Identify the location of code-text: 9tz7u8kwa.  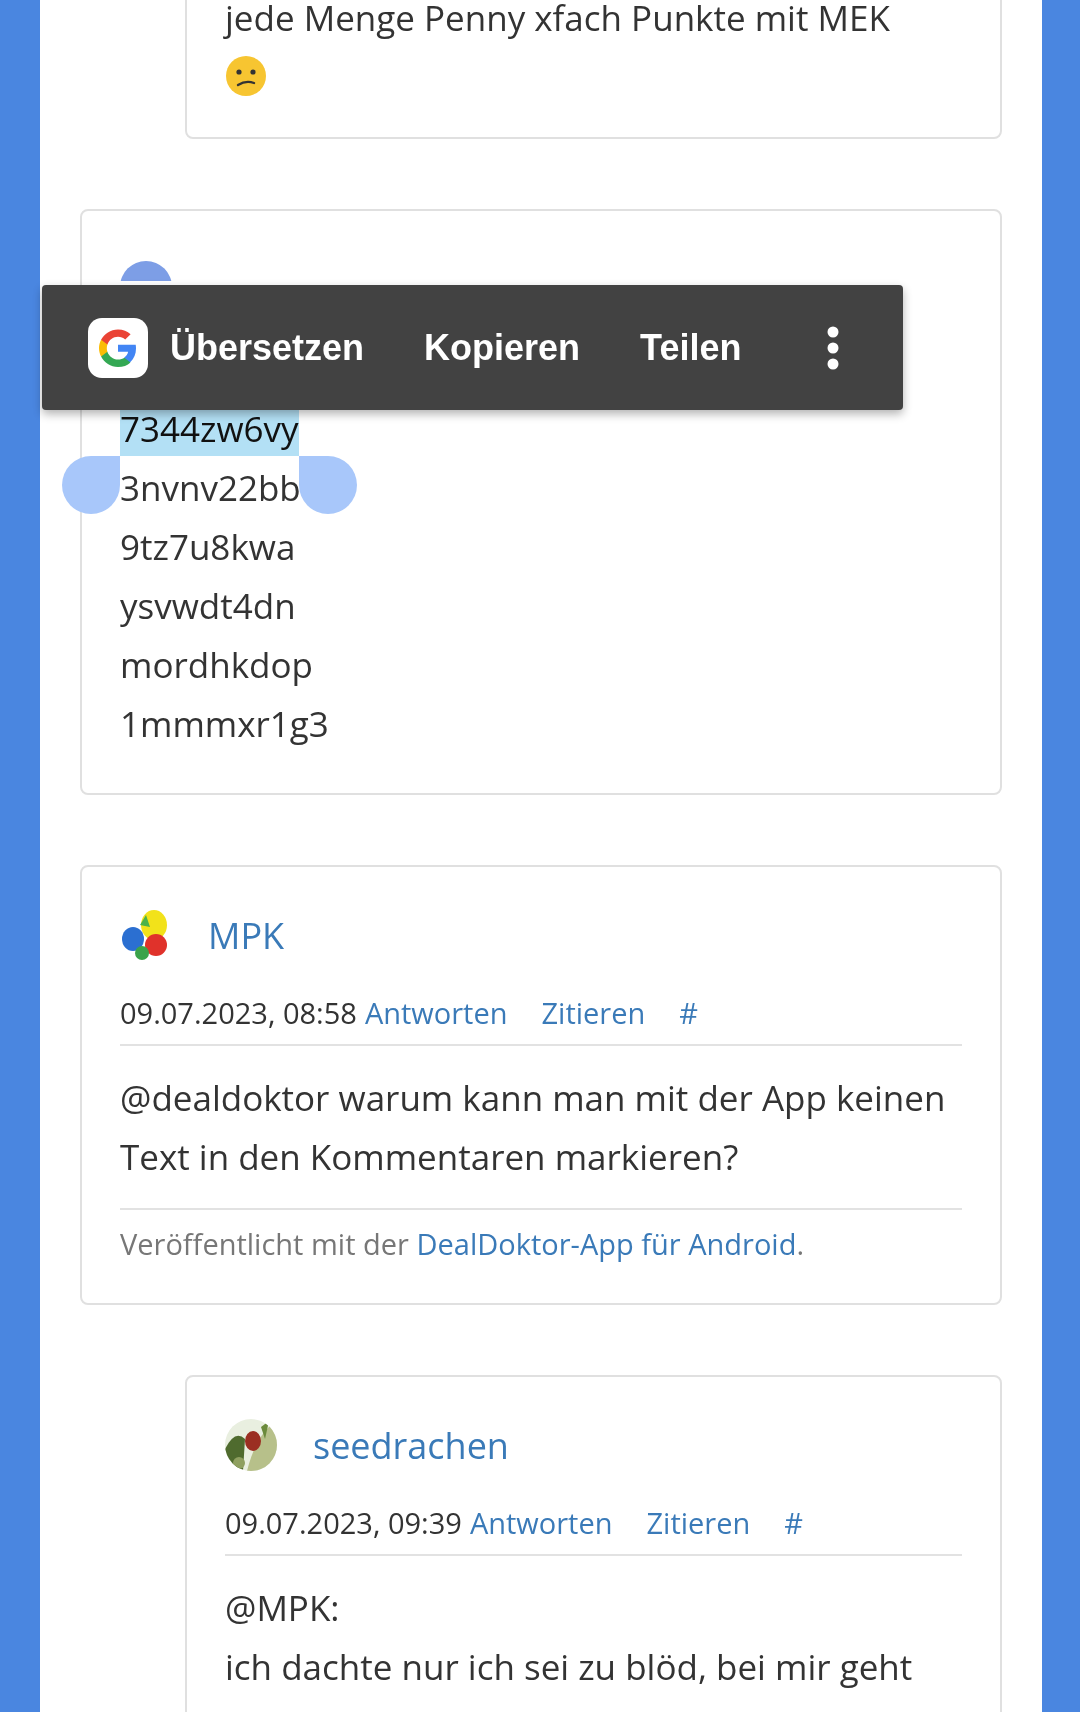
(208, 546).